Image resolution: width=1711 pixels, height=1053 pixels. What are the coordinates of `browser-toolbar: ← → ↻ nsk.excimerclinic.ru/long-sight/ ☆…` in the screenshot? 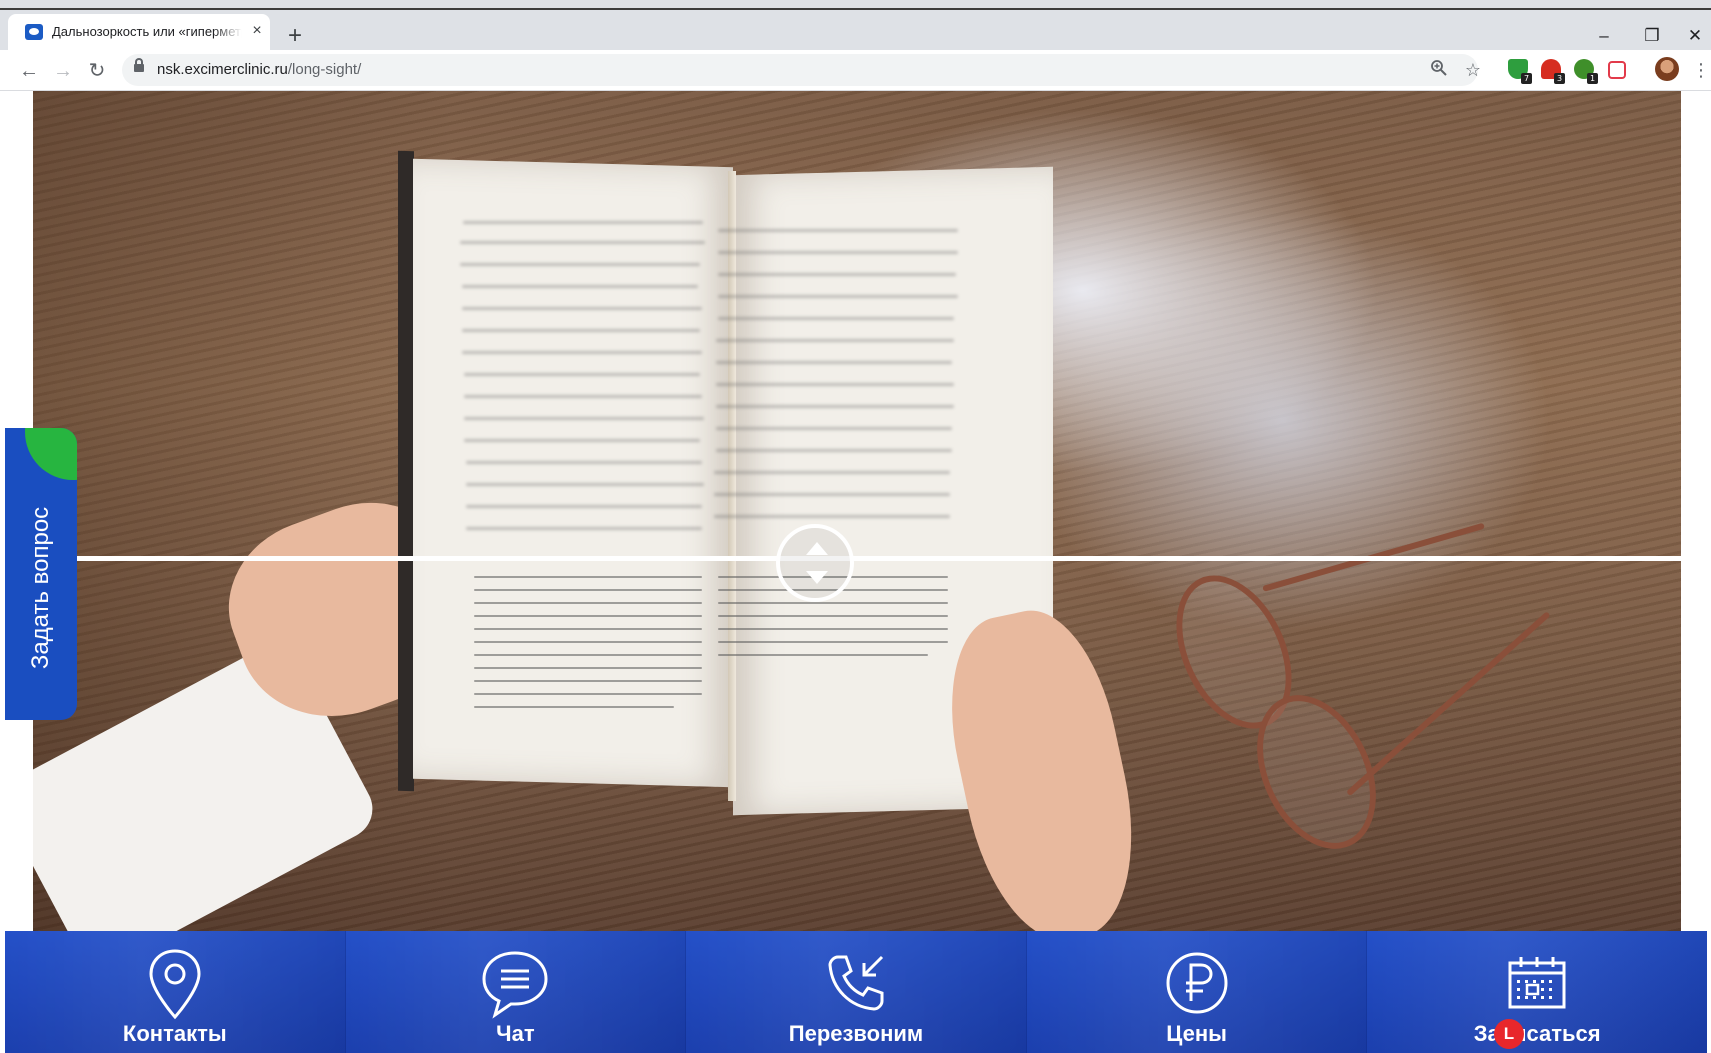 It's located at (855, 70).